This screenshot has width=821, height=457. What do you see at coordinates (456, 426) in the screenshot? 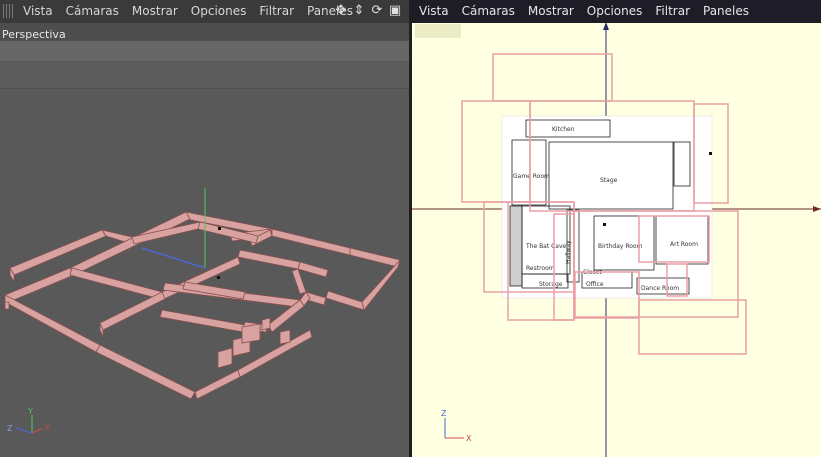
I see `axis-indicator: Z X` at bounding box center [456, 426].